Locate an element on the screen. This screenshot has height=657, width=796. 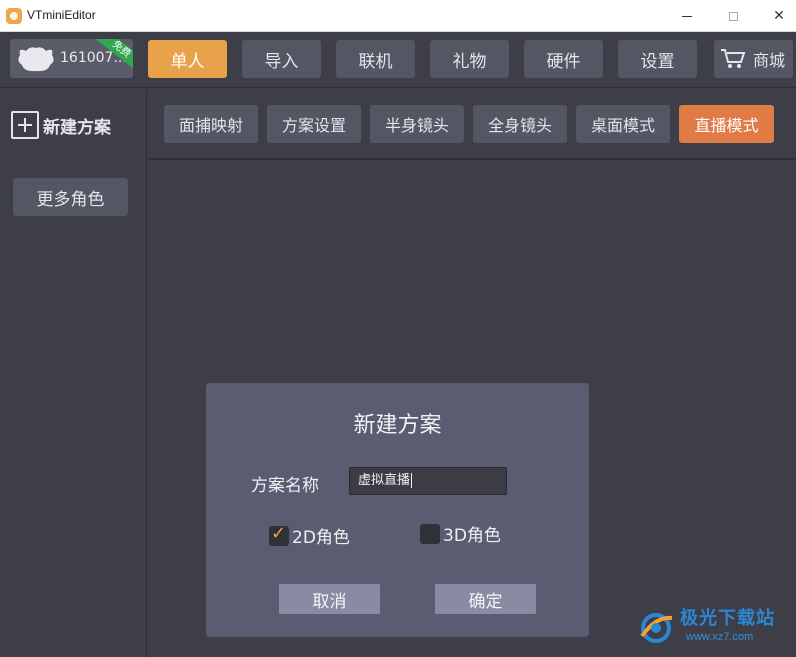
tab-scheme-settings: 方案设置 is located at coordinates (314, 124).